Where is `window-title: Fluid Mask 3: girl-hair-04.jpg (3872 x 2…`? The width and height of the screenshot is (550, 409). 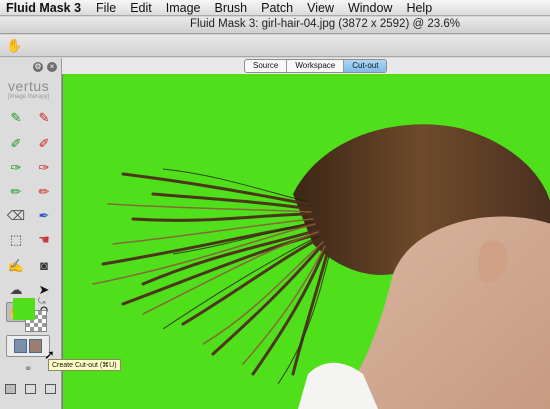 window-title: Fluid Mask 3: girl-hair-04.jpg (3872 x 2… is located at coordinates (325, 24).